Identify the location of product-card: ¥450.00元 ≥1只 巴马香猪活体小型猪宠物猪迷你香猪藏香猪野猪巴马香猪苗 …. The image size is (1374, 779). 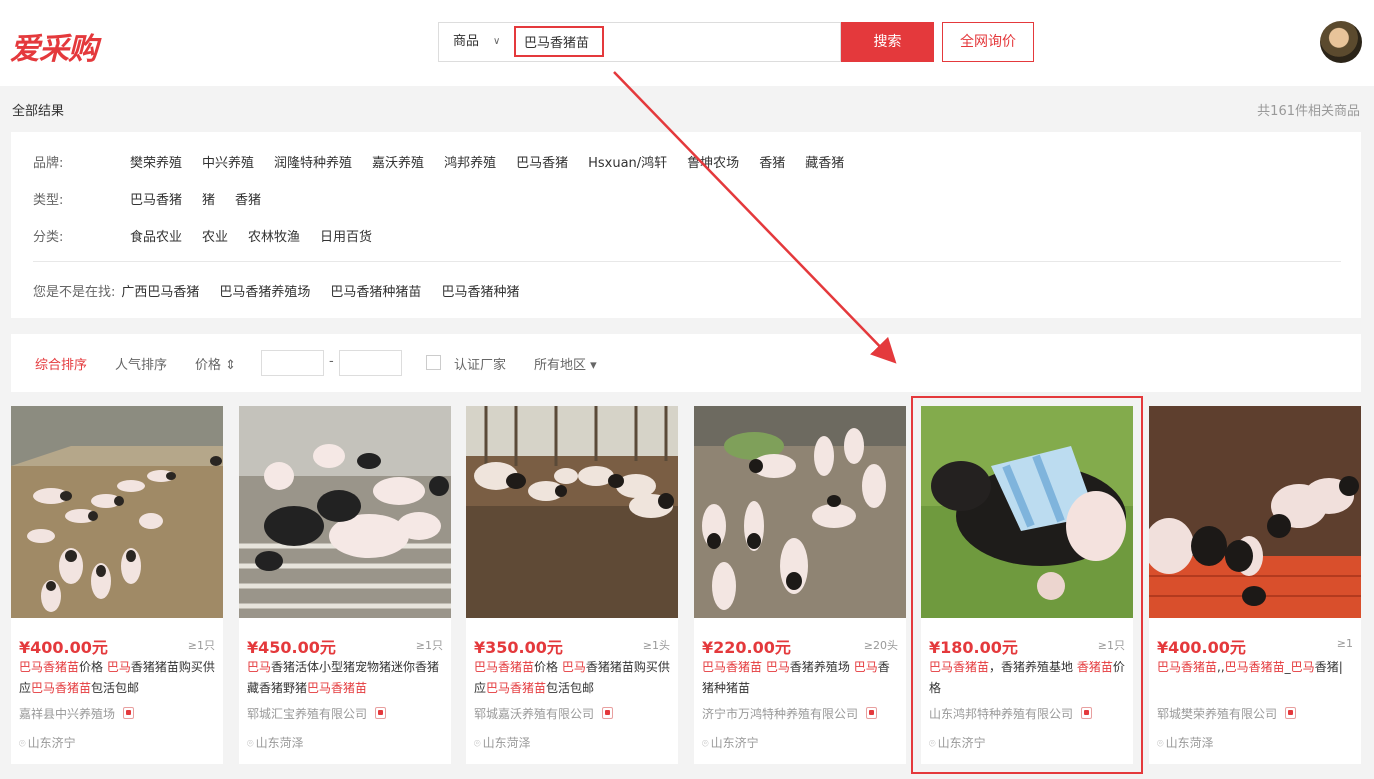
(345, 585).